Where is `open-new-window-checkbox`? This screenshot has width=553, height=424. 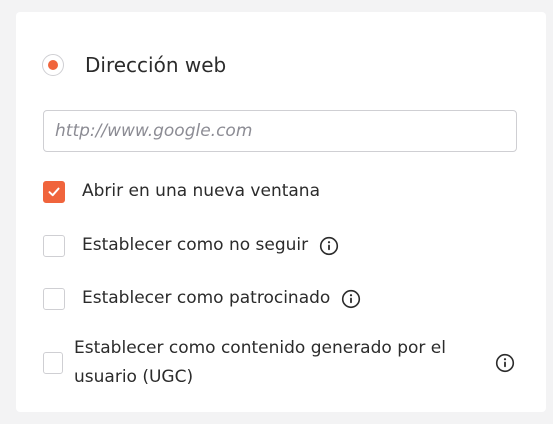 open-new-window-checkbox is located at coordinates (54, 191).